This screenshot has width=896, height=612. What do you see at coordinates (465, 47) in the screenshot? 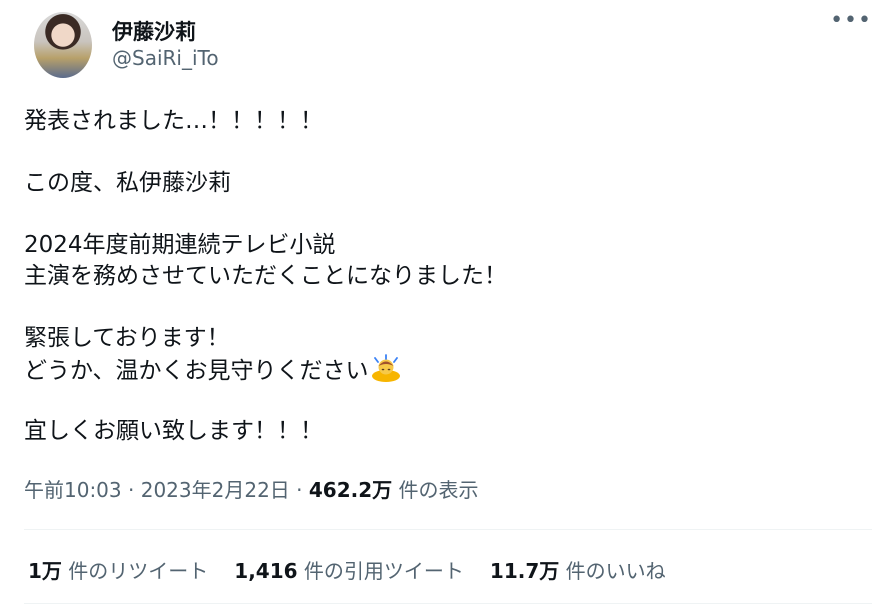
I see `tweet-header: 伊藤沙莉 @SaiRi_iTo` at bounding box center [465, 47].